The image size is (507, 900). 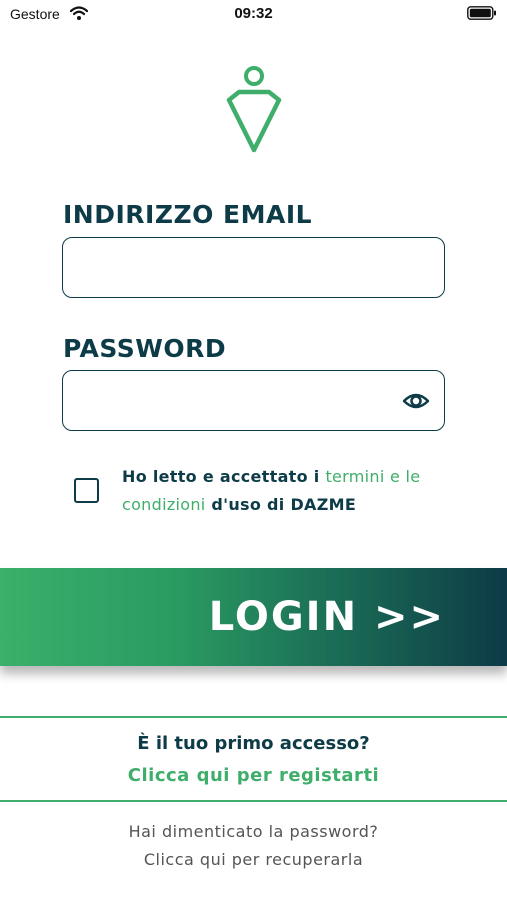 I want to click on email-field-container, so click(x=253, y=267).